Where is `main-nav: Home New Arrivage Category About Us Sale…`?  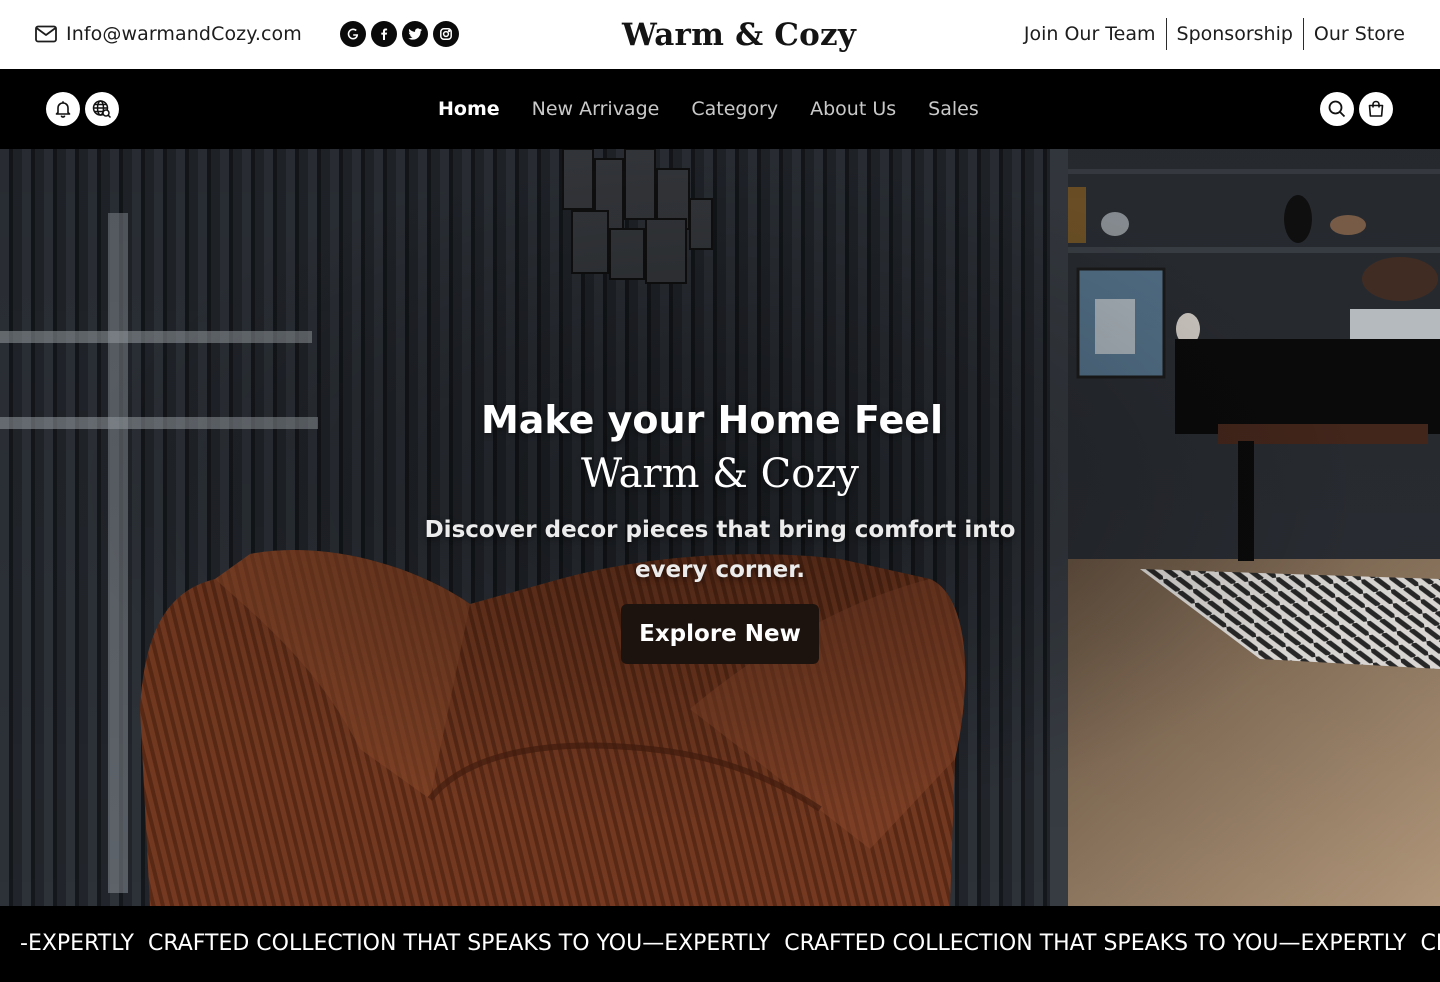 main-nav: Home New Arrivage Category About Us Sale… is located at coordinates (720, 109).